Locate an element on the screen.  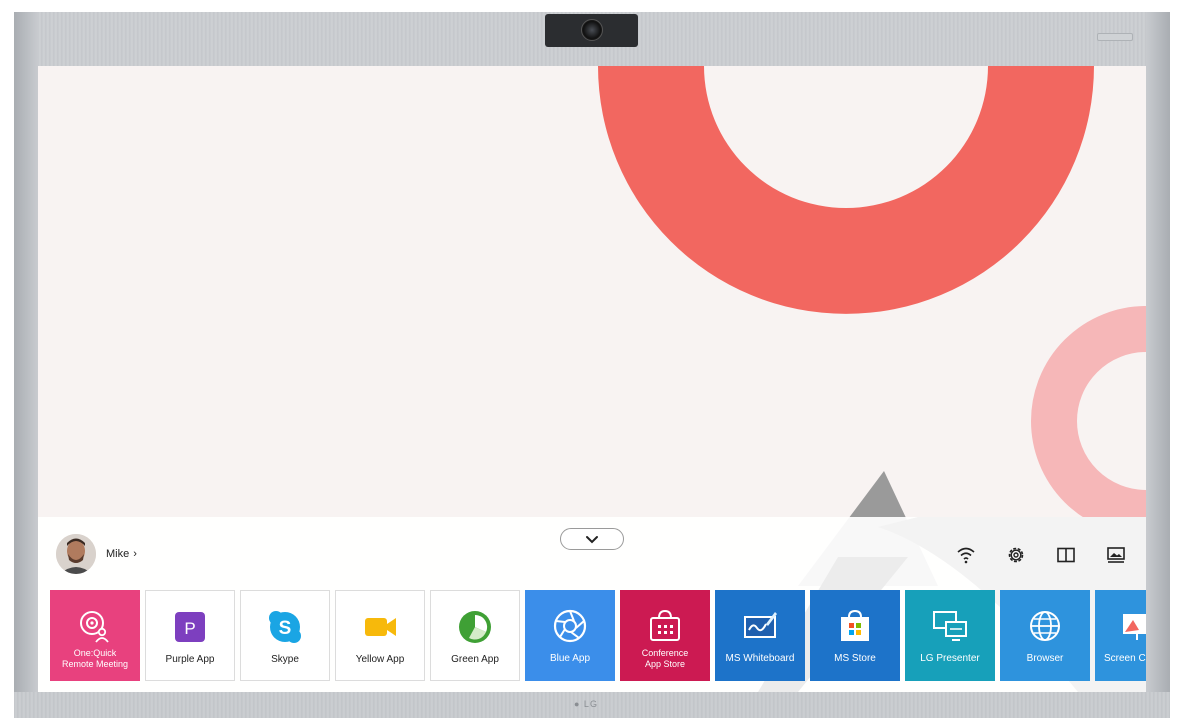
app-tiles-row: One:QuickRemote Meeting P Purple App S is located at coordinates (598, 635).